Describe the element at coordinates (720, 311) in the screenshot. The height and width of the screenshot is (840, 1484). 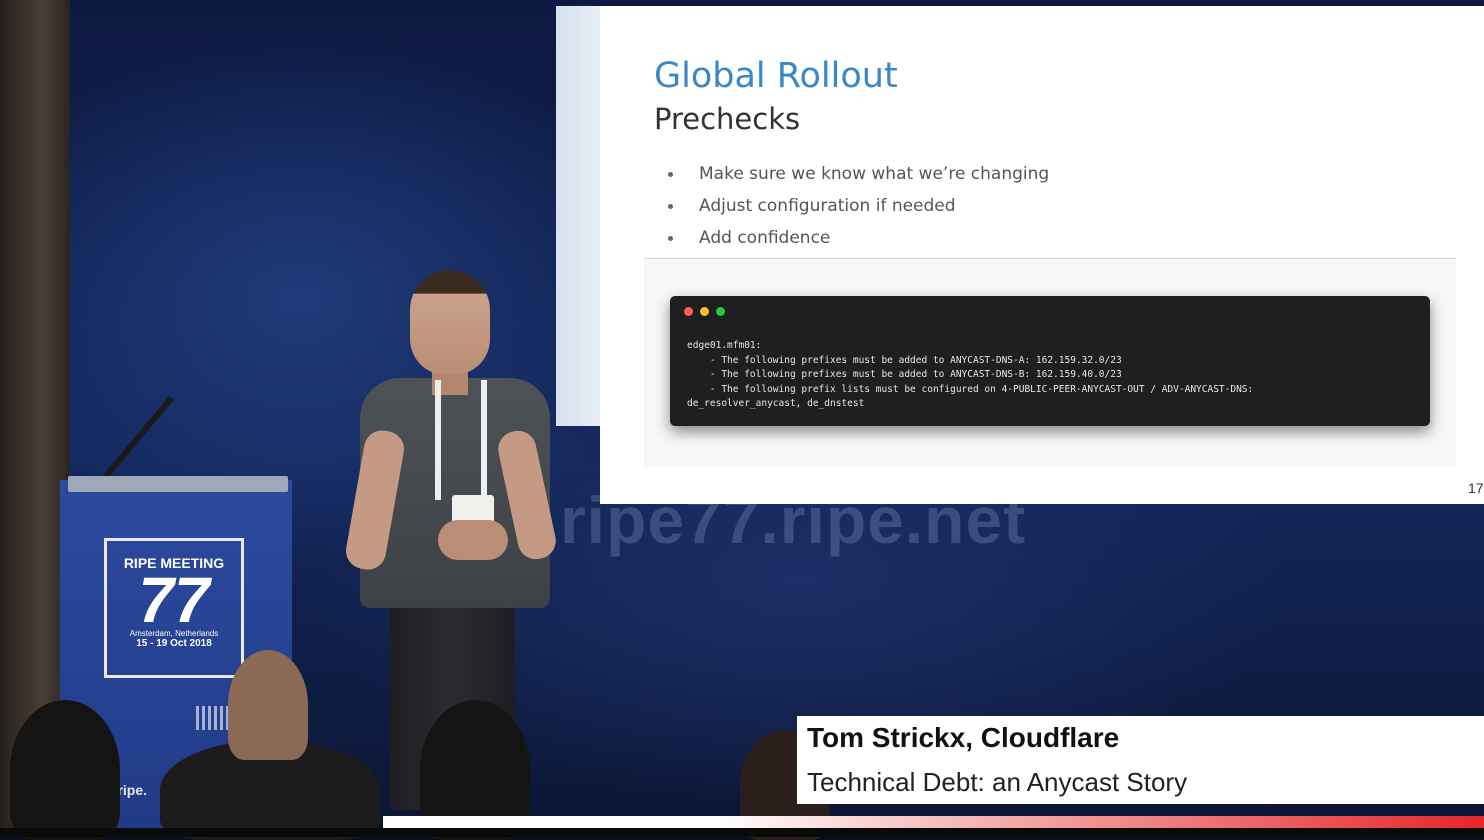
I see `maximize-dot-icon` at that location.